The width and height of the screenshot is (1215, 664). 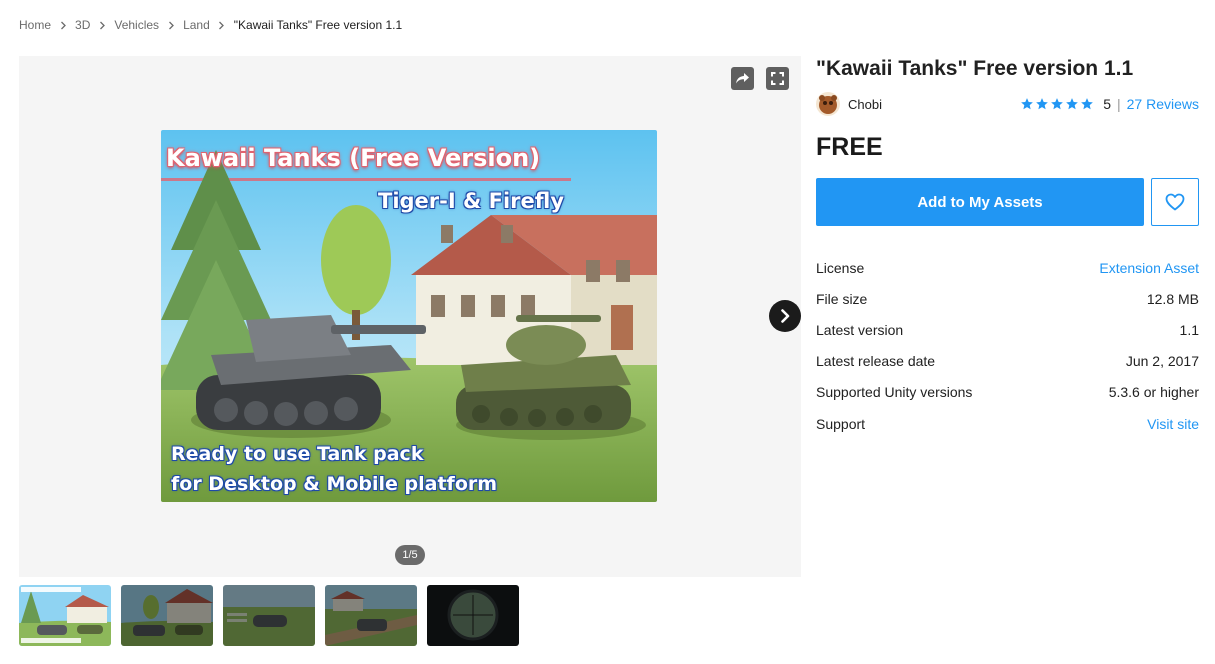 I want to click on product-meta: Chobi 5 | 27 Reviews, so click(x=1007, y=104).